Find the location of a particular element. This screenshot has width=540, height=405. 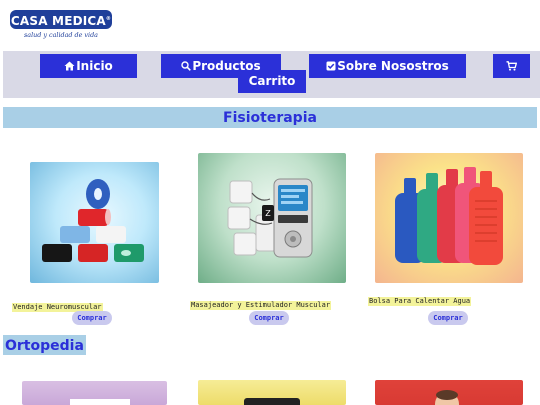

product-image-vendaje is located at coordinates (94, 222).